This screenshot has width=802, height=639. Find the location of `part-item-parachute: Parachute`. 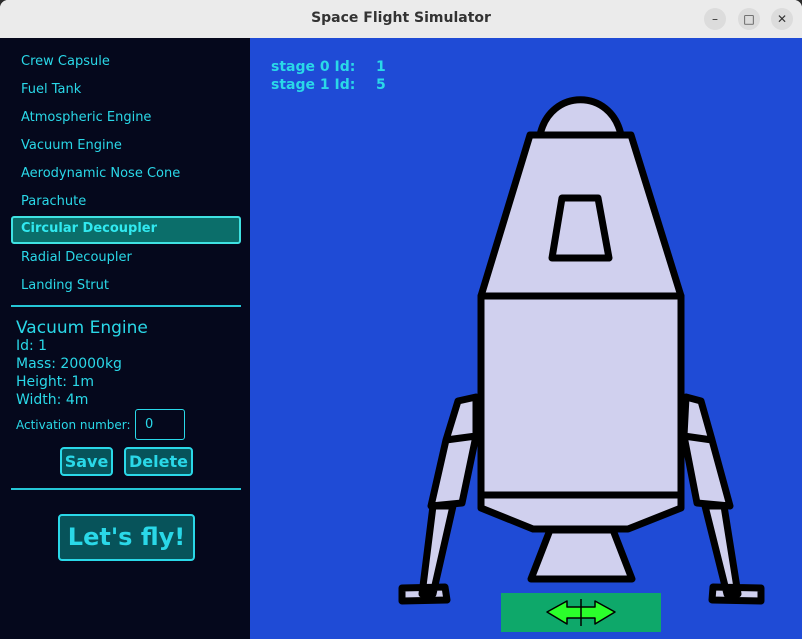

part-item-parachute: Parachute is located at coordinates (126, 202).